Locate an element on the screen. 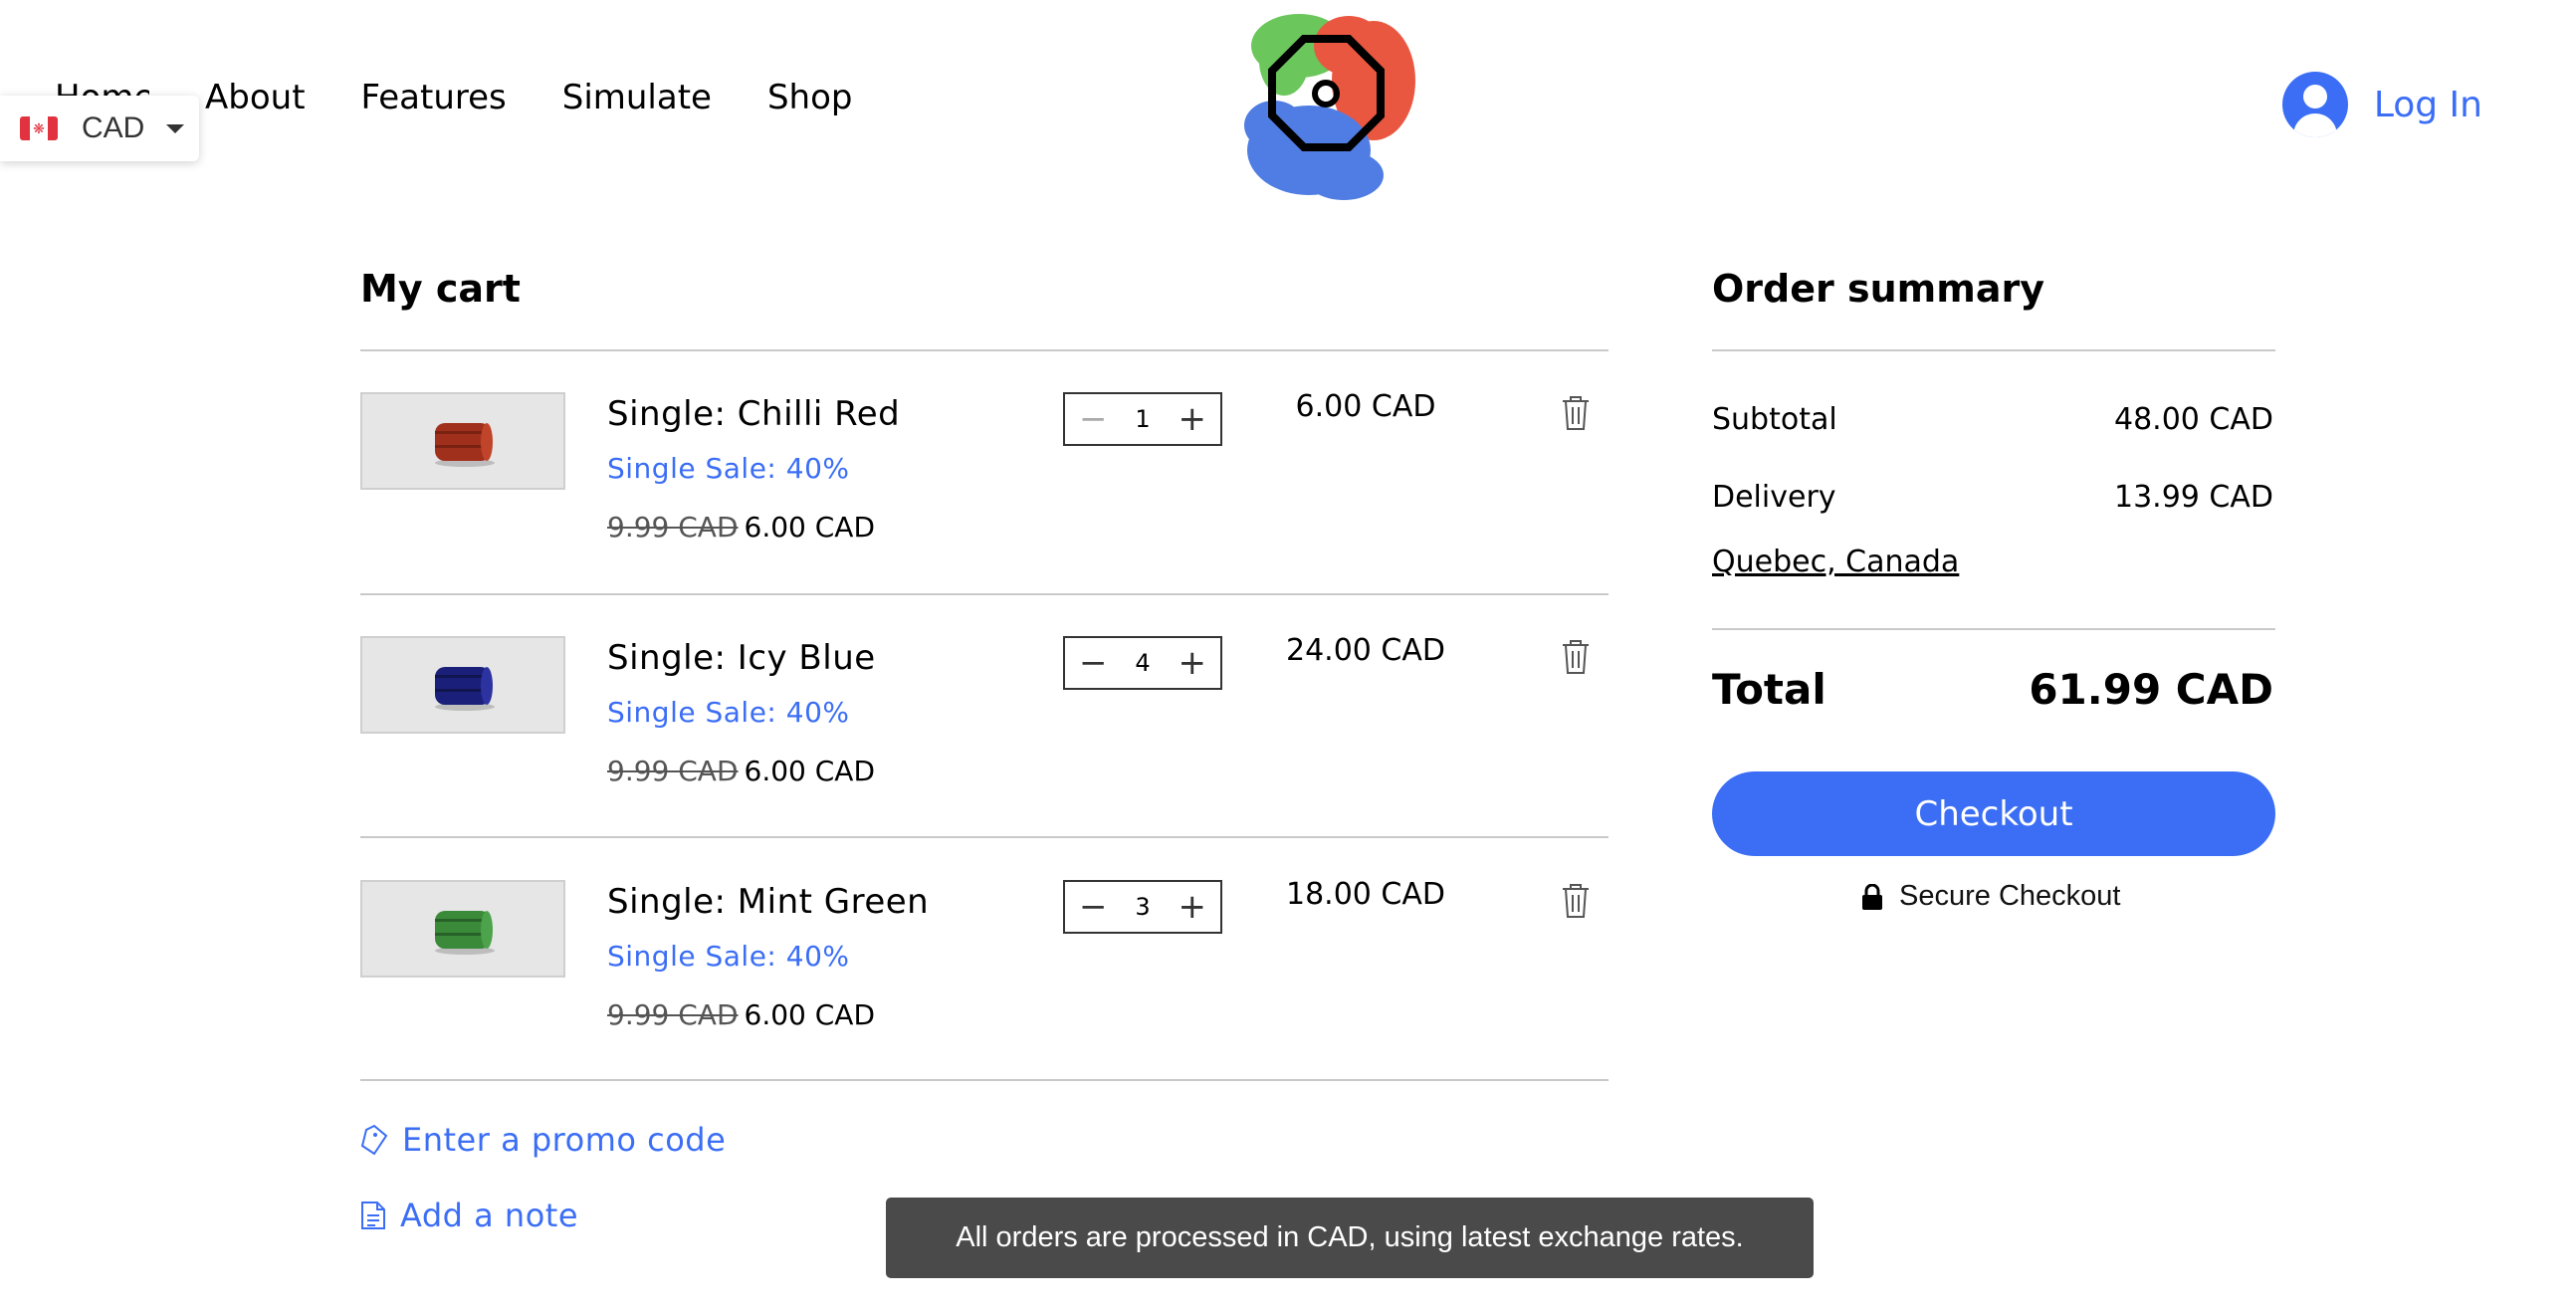 This screenshot has width=2576, height=1312. add-note-label: Add a note is located at coordinates (489, 1215).